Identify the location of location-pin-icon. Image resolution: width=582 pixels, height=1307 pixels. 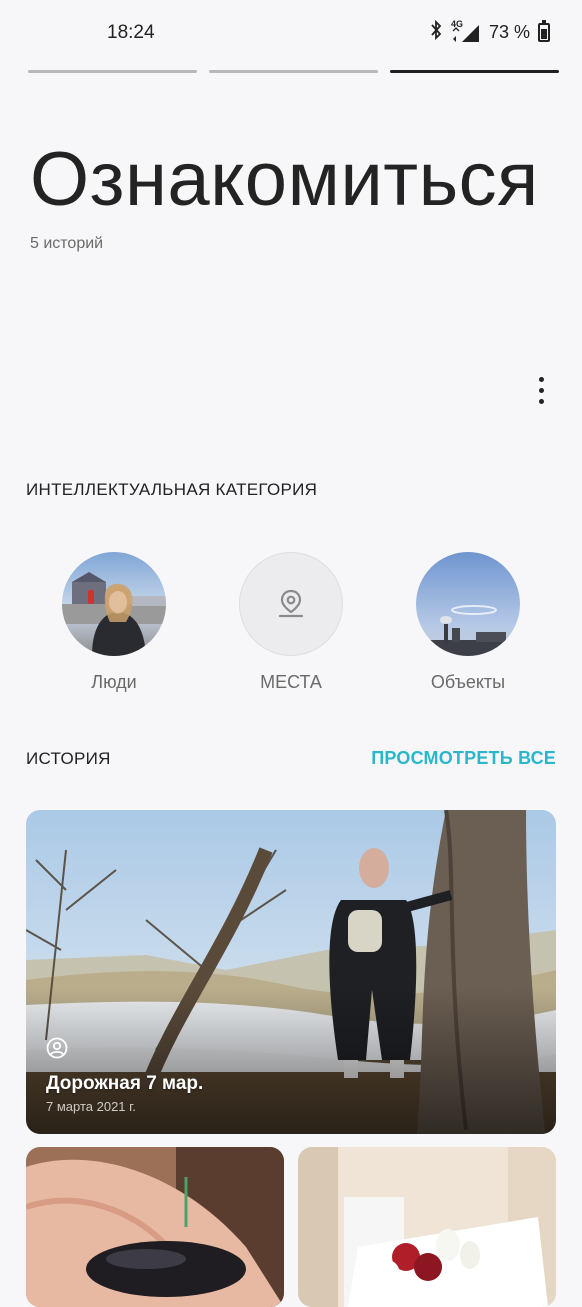
(291, 604).